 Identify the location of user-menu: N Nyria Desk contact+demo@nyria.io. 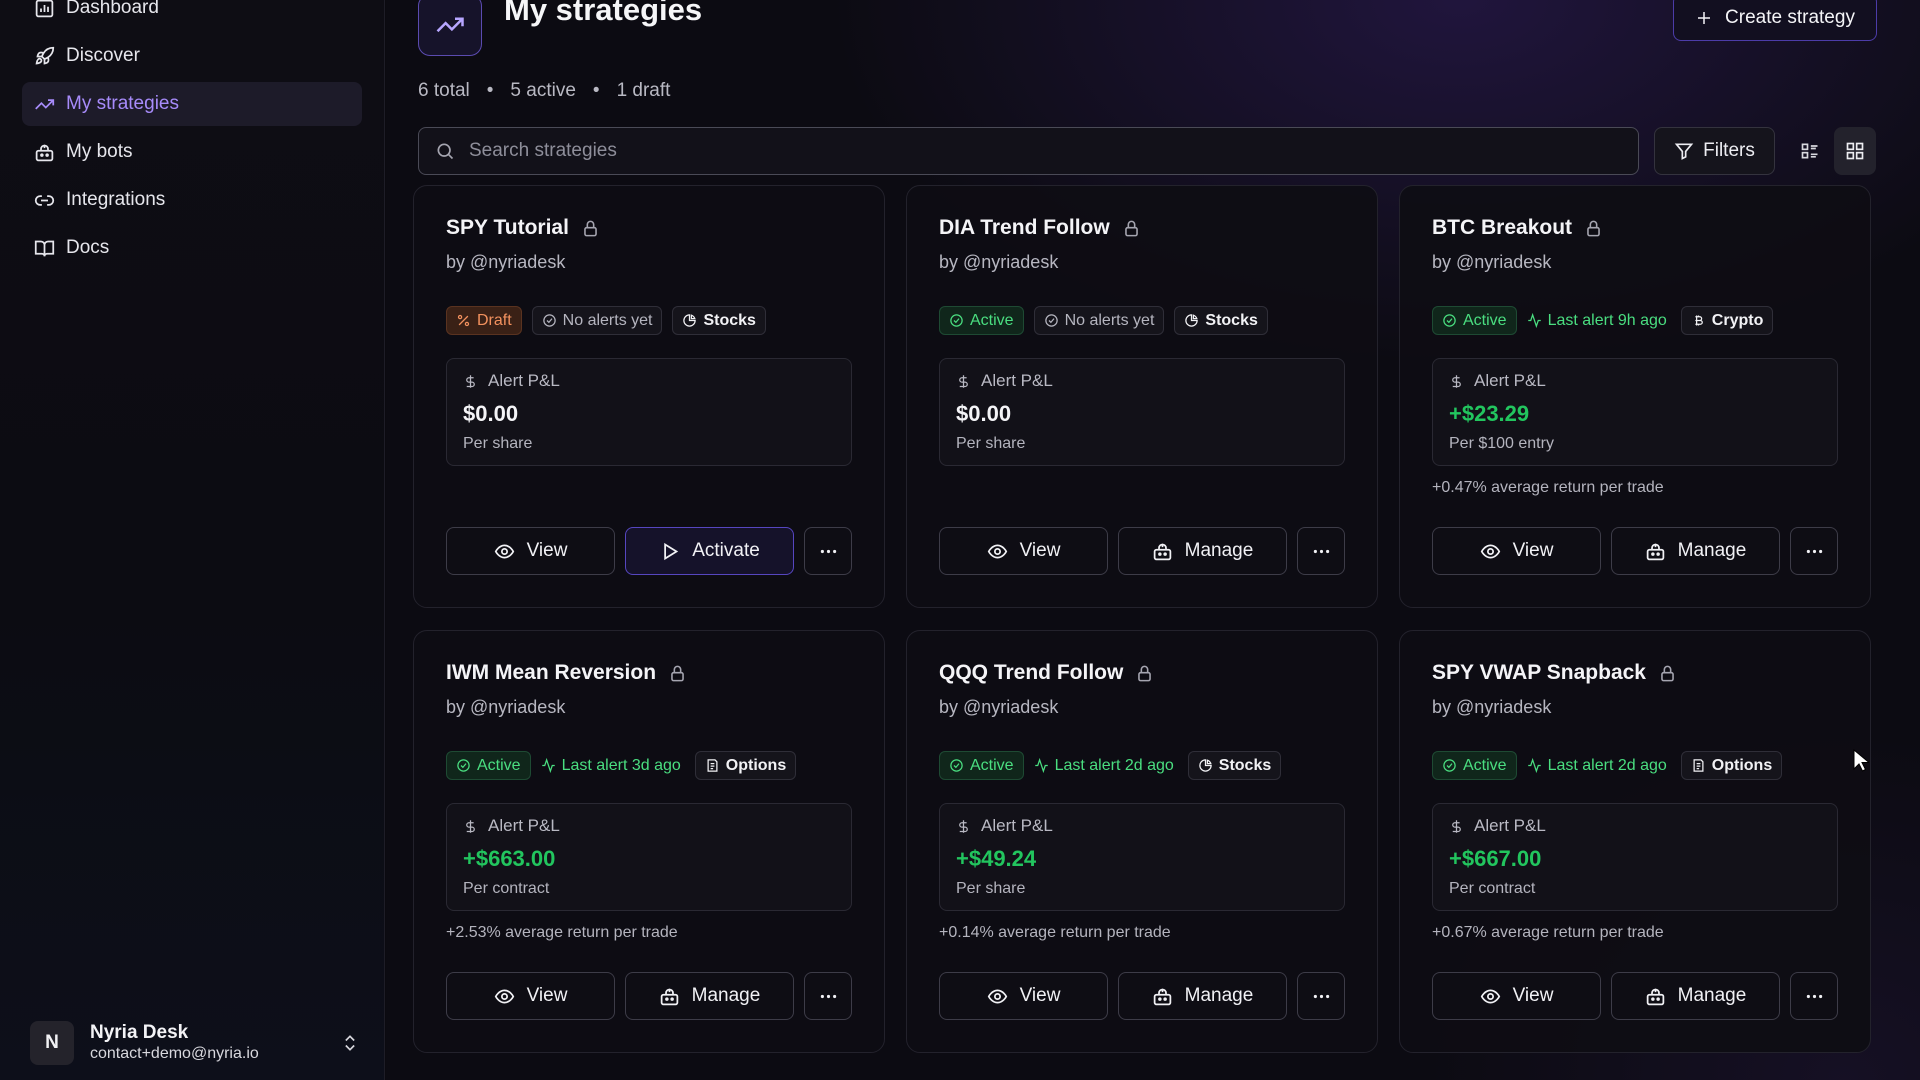
(195, 1043).